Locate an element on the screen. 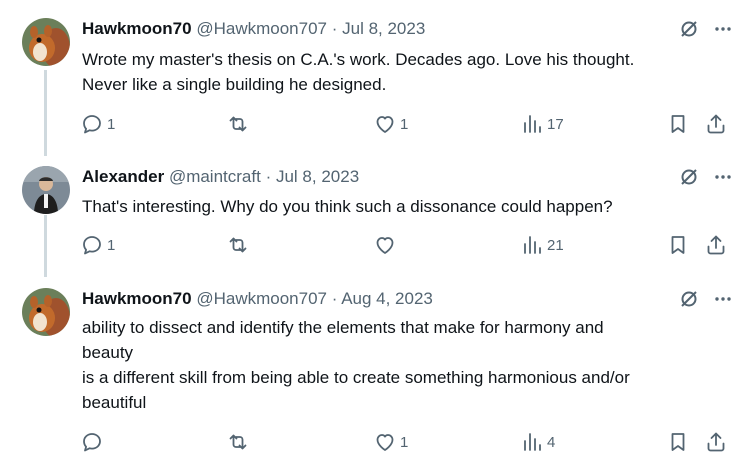 The width and height of the screenshot is (753, 475). views-button: 4 is located at coordinates (537, 442).